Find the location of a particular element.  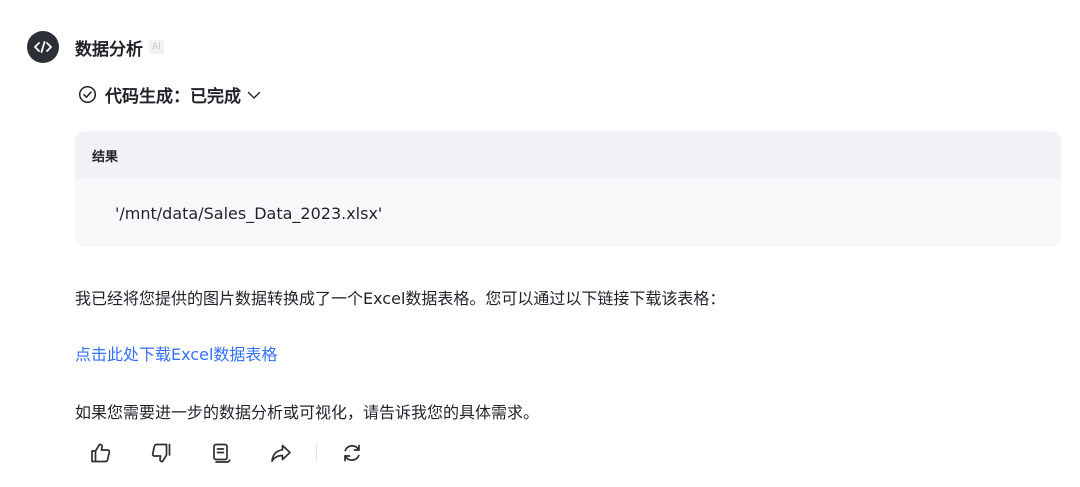

actions-divider is located at coordinates (316, 453).